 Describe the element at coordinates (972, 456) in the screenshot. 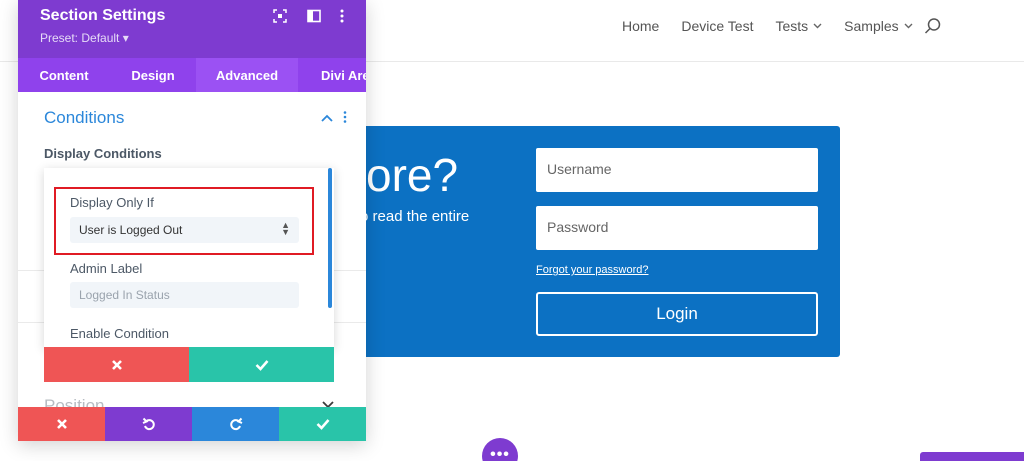

I see `corner-bar` at that location.